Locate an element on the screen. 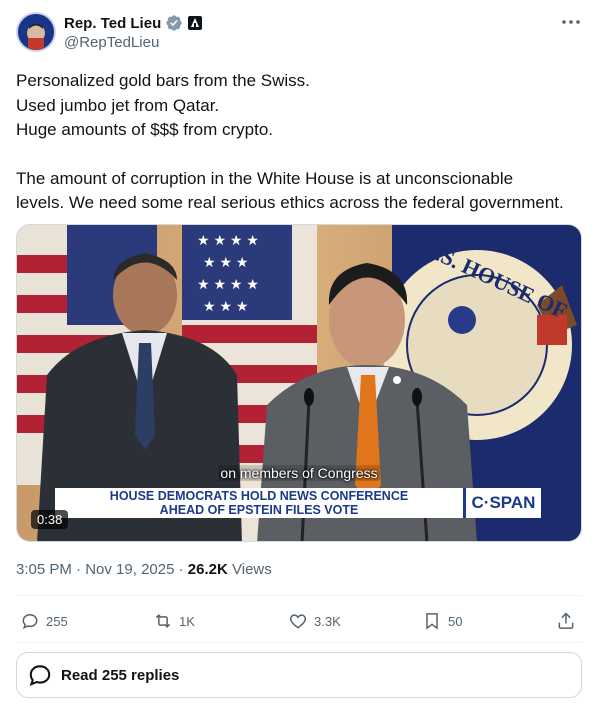 The width and height of the screenshot is (598, 706). verified-badge-icon is located at coordinates (174, 23).